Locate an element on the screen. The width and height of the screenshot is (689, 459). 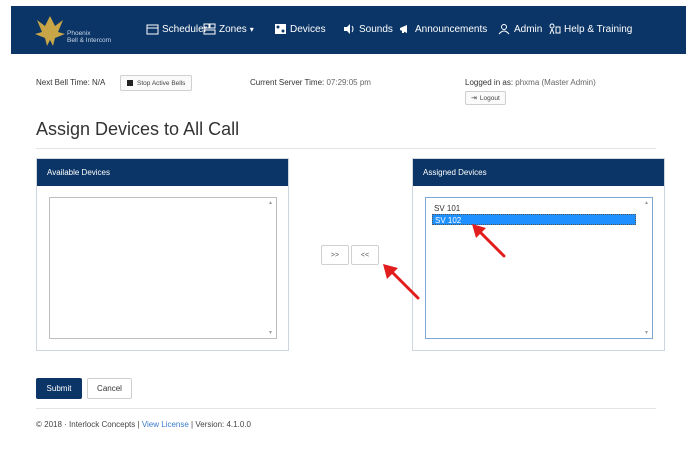
nav-help-label: Help & Training is located at coordinates (598, 29).